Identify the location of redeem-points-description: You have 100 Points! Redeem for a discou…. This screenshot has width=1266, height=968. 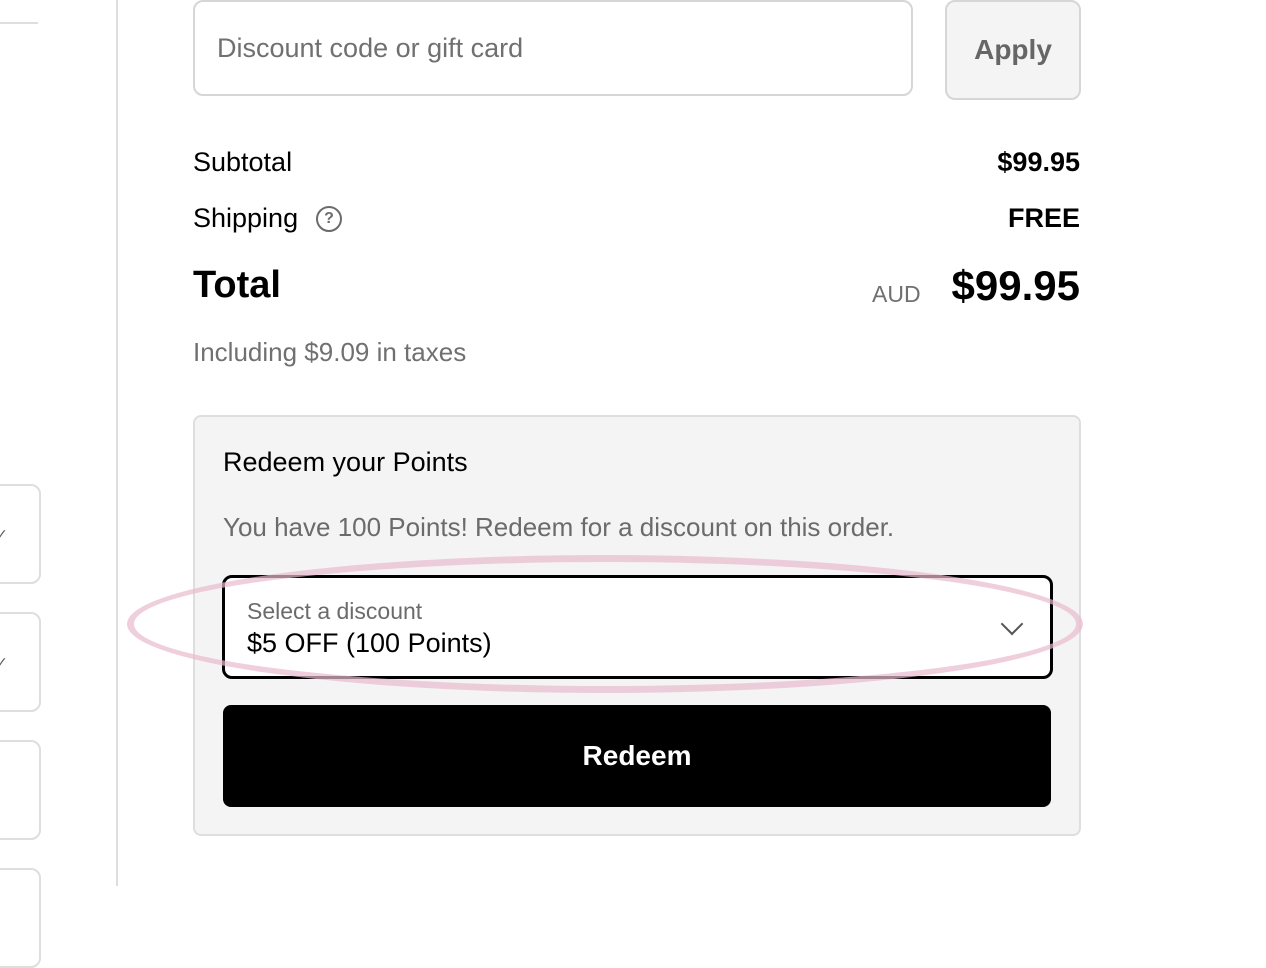
(559, 527).